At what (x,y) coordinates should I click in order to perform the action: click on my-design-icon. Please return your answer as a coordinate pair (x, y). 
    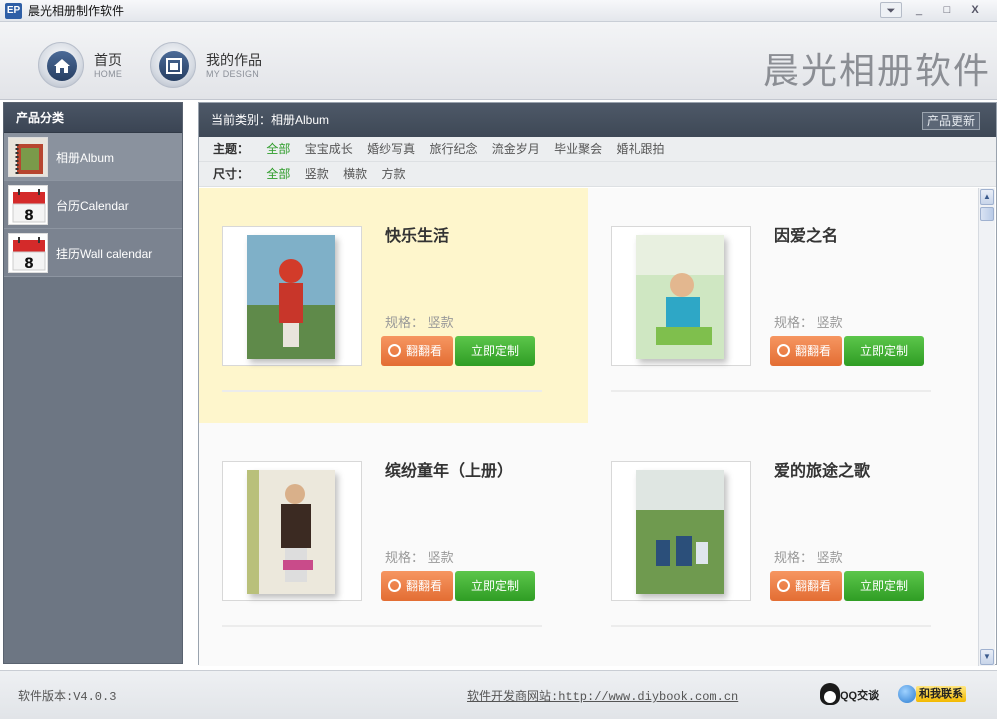
    Looking at the image, I should click on (174, 66).